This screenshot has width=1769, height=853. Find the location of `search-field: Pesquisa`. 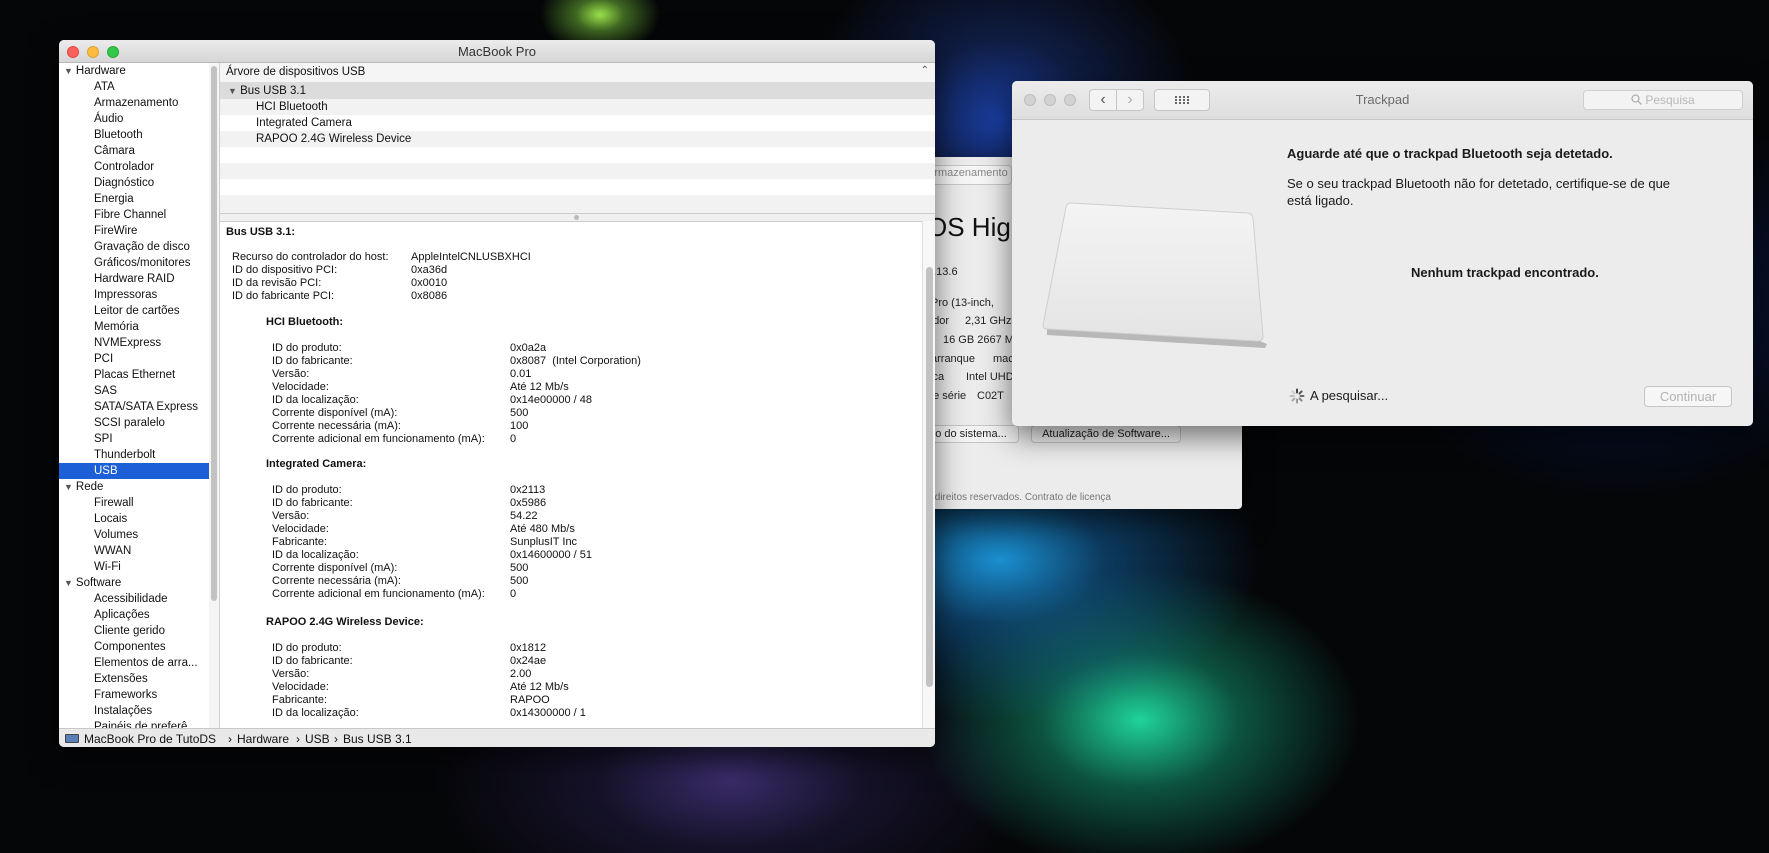

search-field: Pesquisa is located at coordinates (1663, 100).